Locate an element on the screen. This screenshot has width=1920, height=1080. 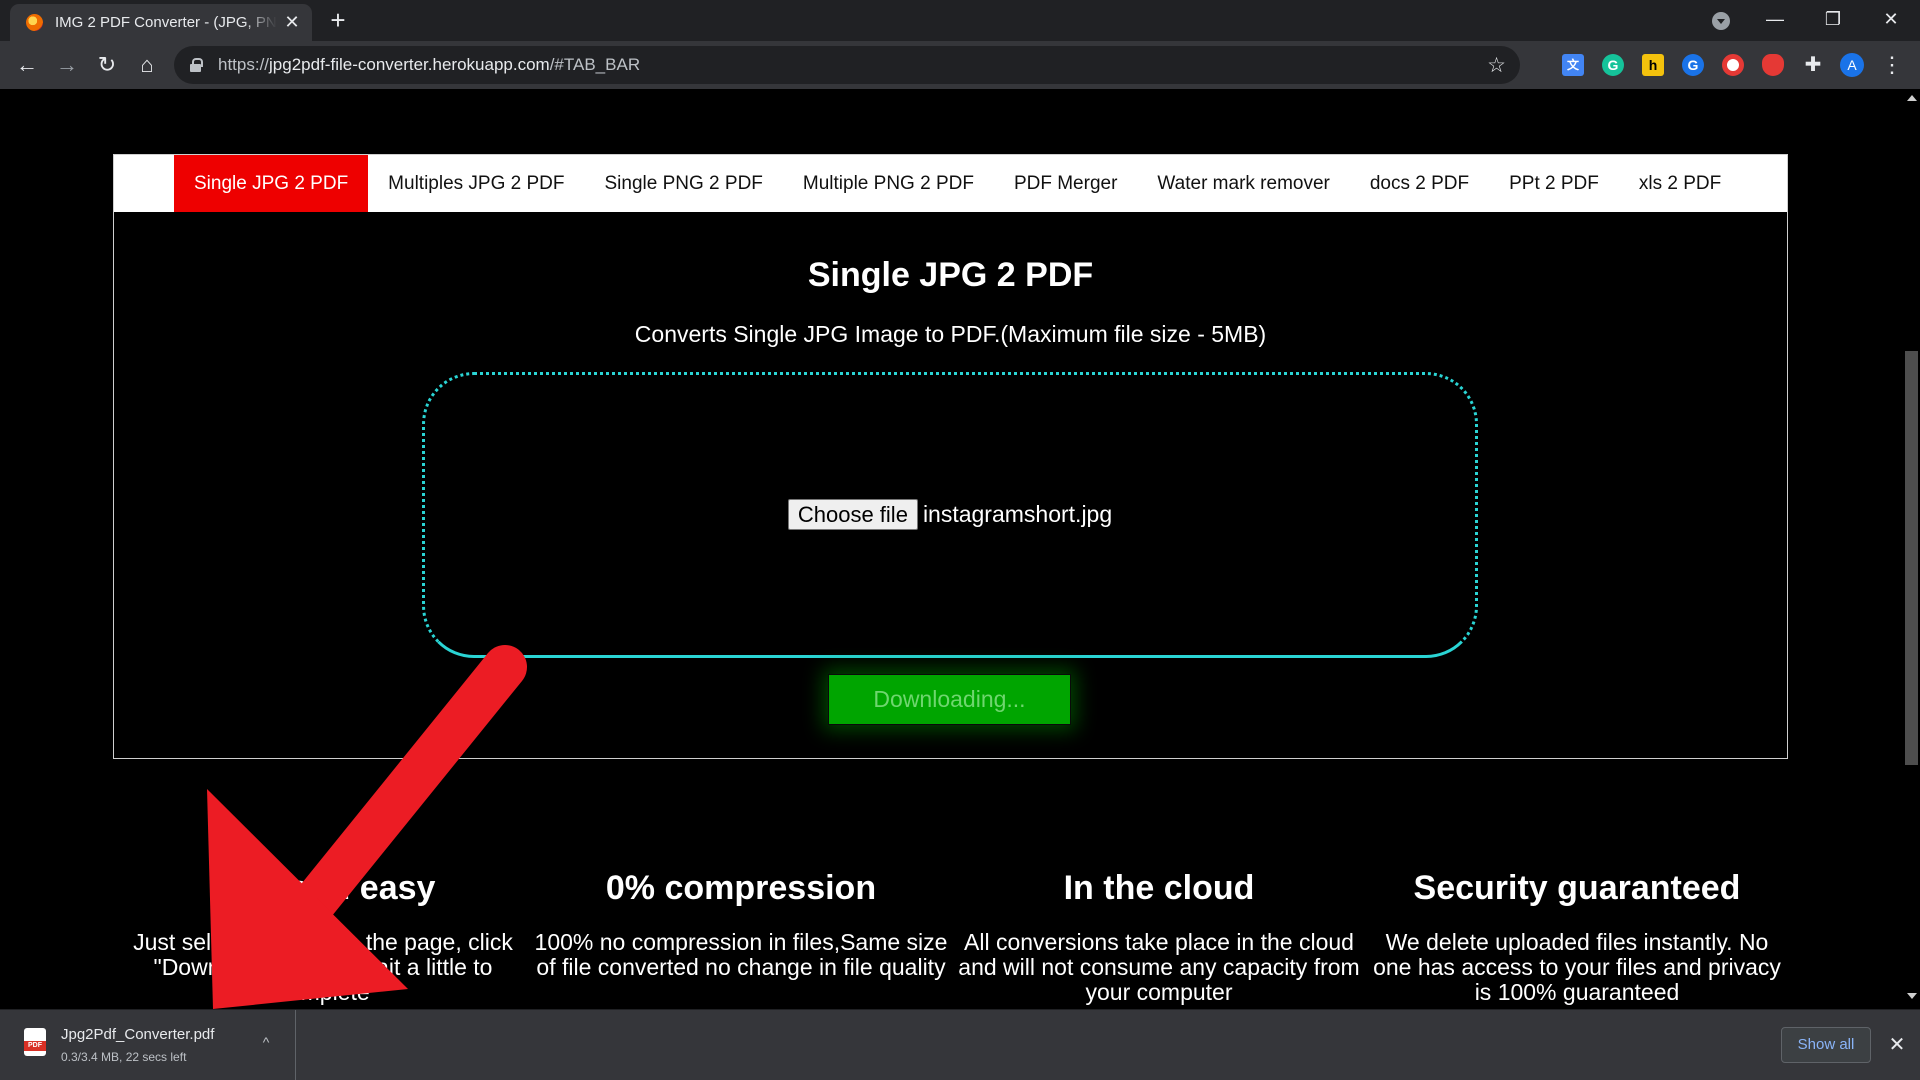
tab-multiple-png-2-pdf: Multiple PNG 2 PDF is located at coordinates (888, 183).